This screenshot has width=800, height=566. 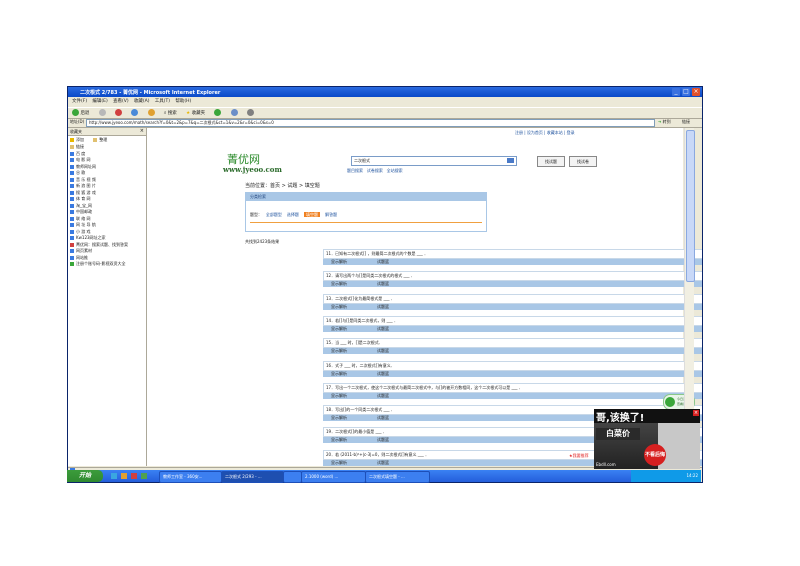 I want to click on stop-button, so click(x=118, y=112).